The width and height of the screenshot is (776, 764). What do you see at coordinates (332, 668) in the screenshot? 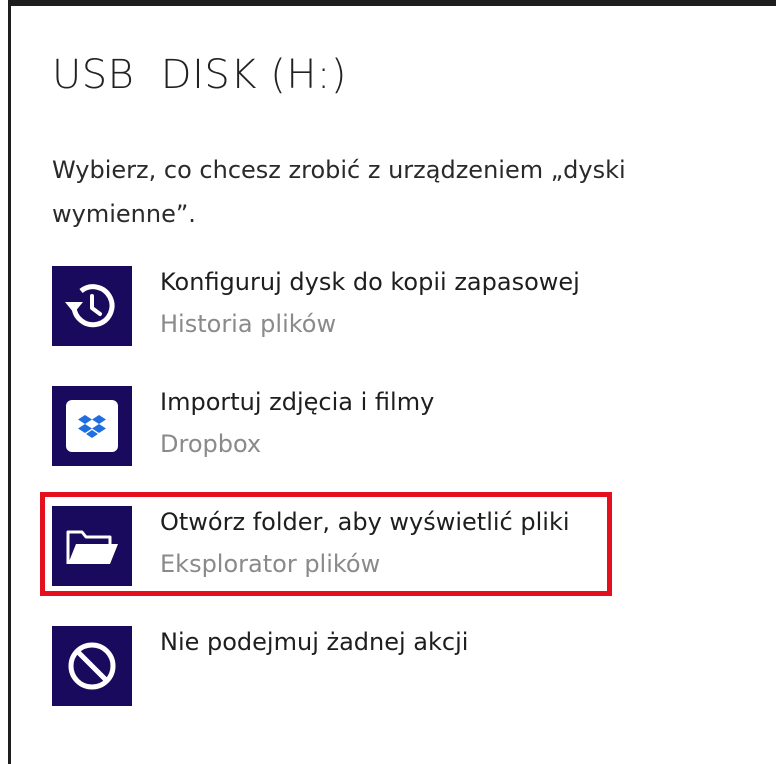
I see `option-no-action: Nie podejmuj żadnej akcji` at bounding box center [332, 668].